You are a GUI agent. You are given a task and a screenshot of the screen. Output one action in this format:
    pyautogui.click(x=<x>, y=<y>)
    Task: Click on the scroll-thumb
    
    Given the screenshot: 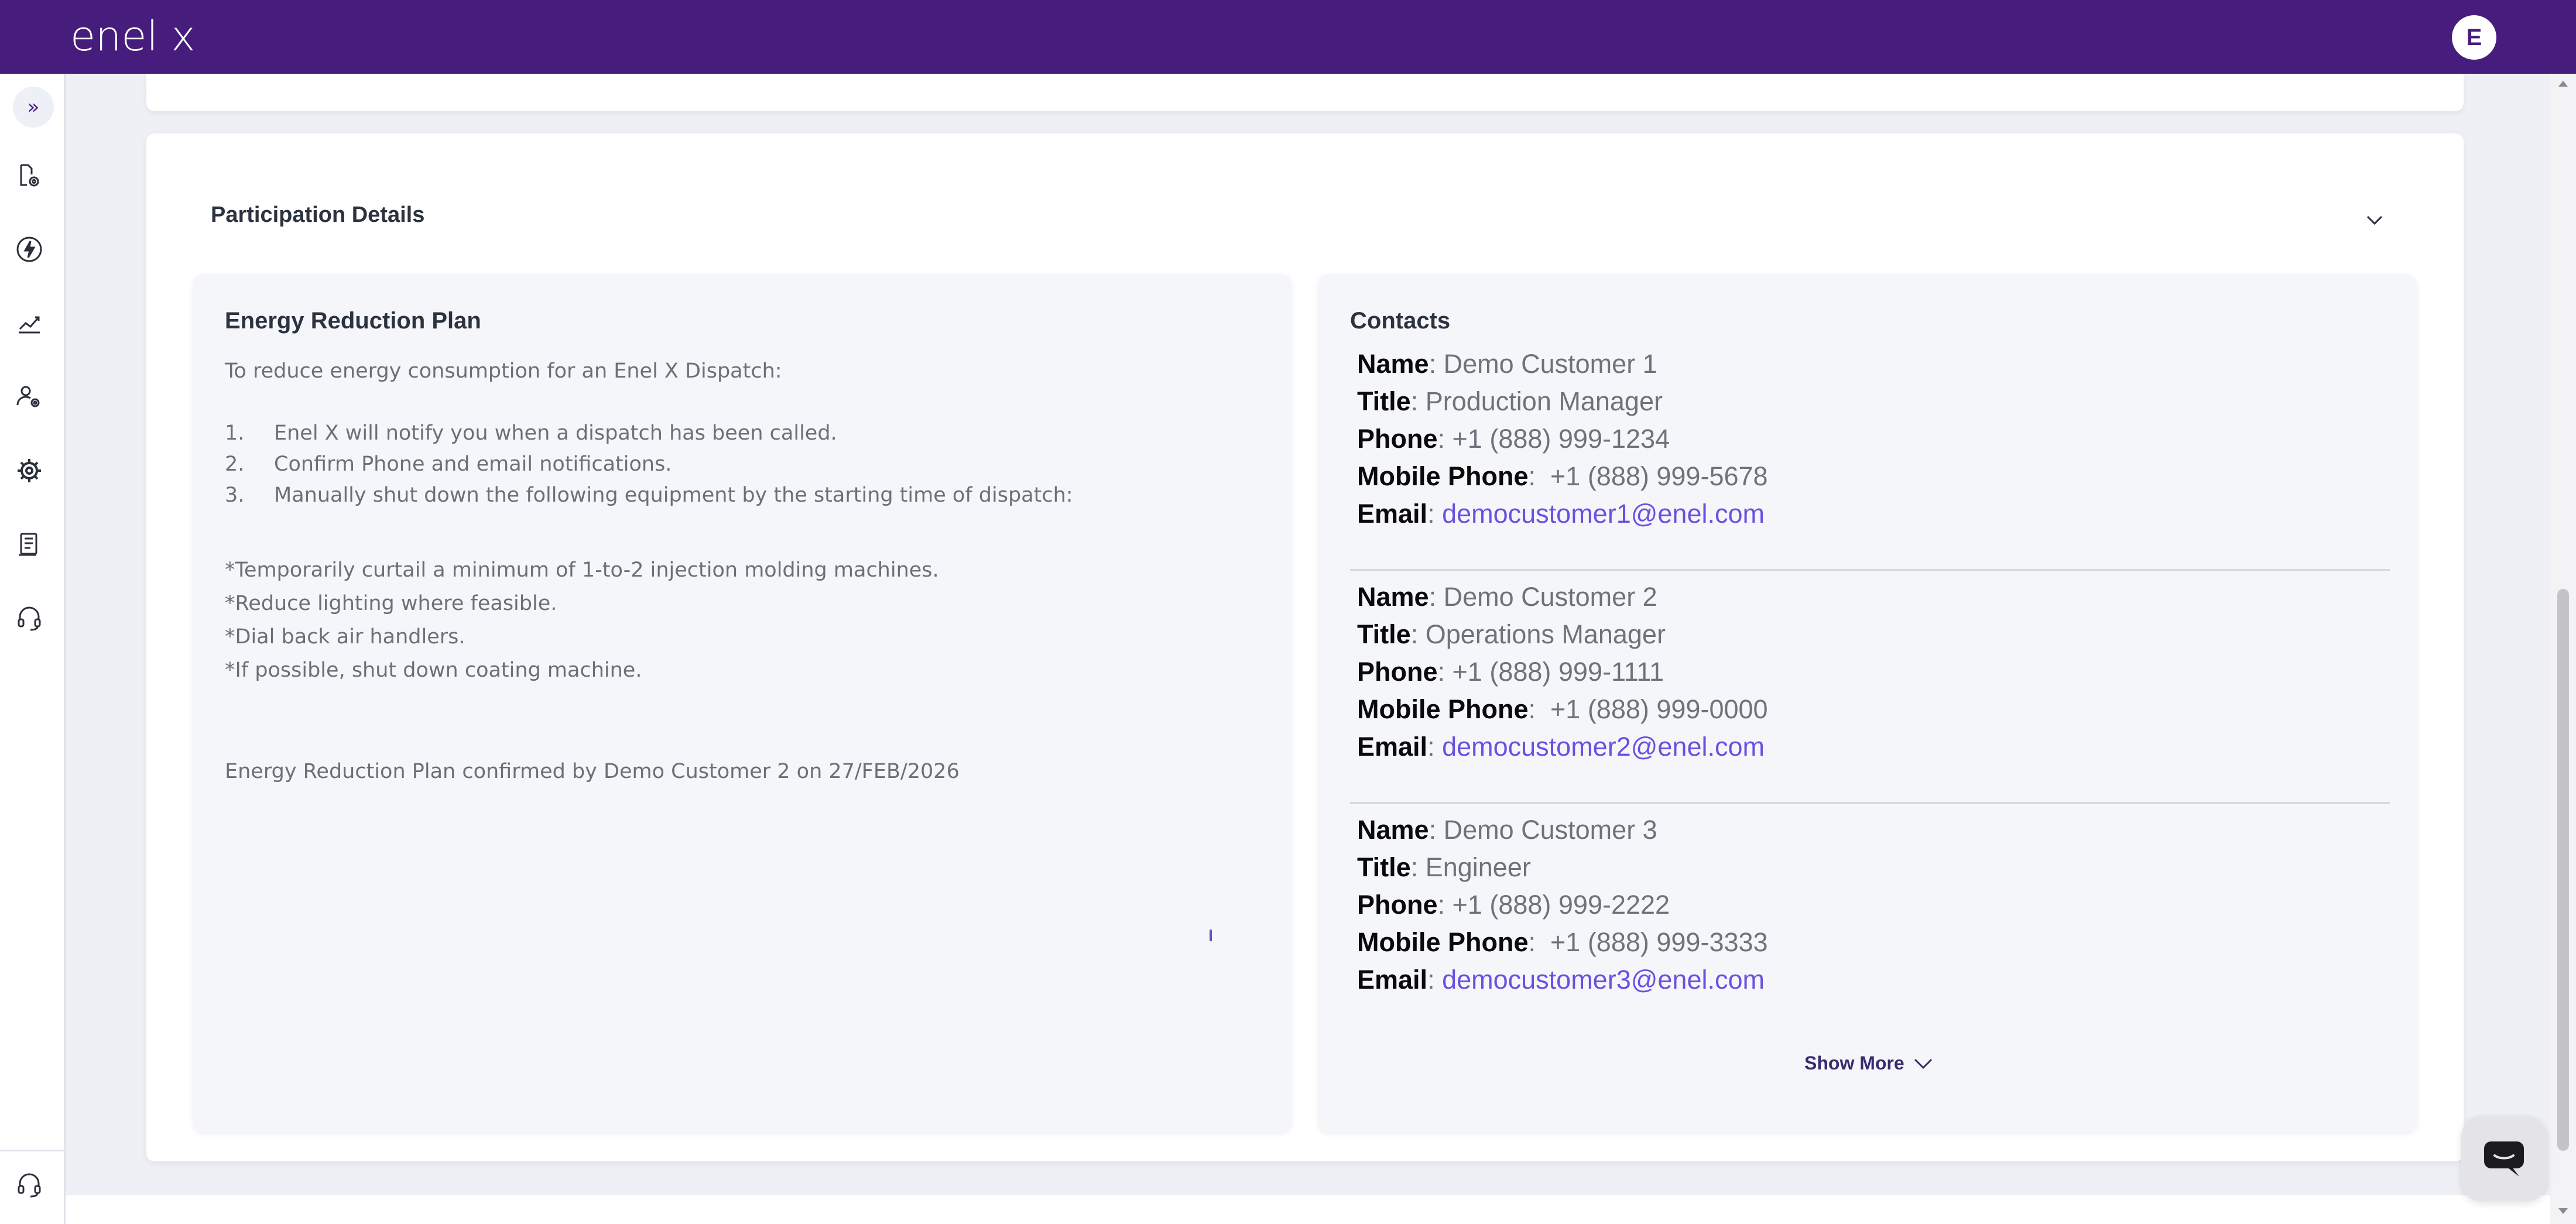 What is the action you would take?
    pyautogui.click(x=2563, y=870)
    